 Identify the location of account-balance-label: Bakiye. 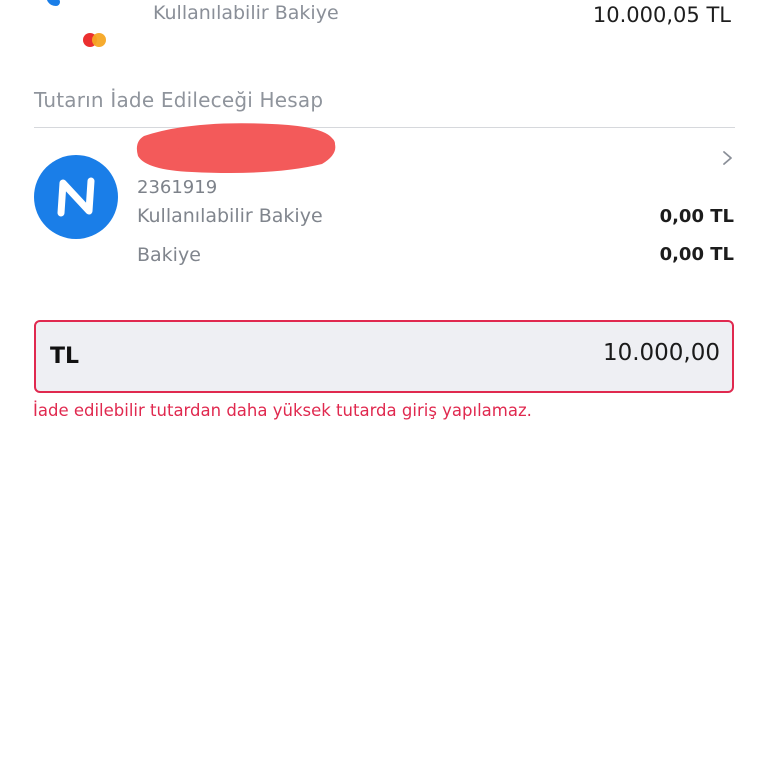
(169, 255).